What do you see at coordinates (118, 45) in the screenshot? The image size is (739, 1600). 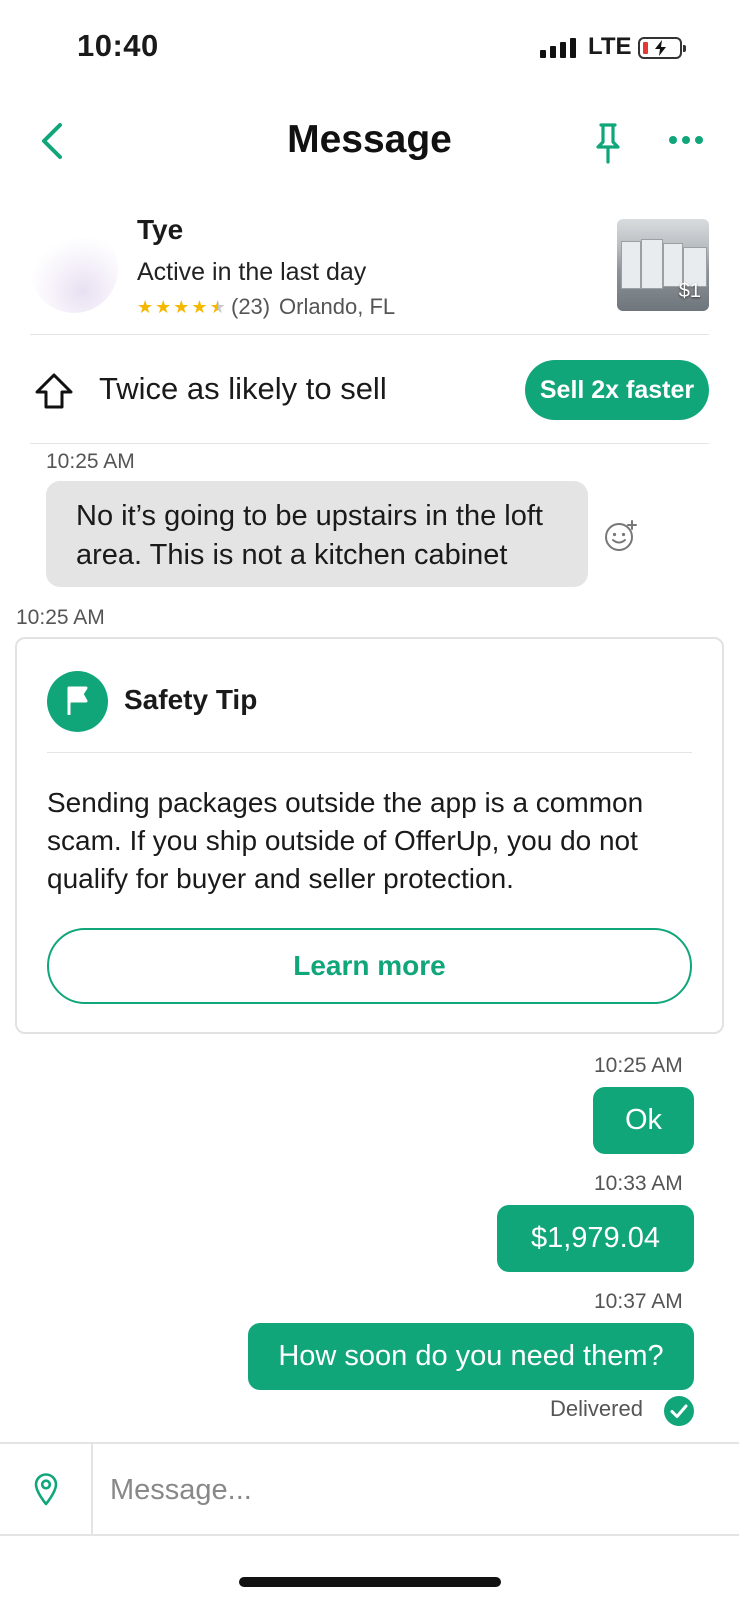 I see `status-time: 10:40` at bounding box center [118, 45].